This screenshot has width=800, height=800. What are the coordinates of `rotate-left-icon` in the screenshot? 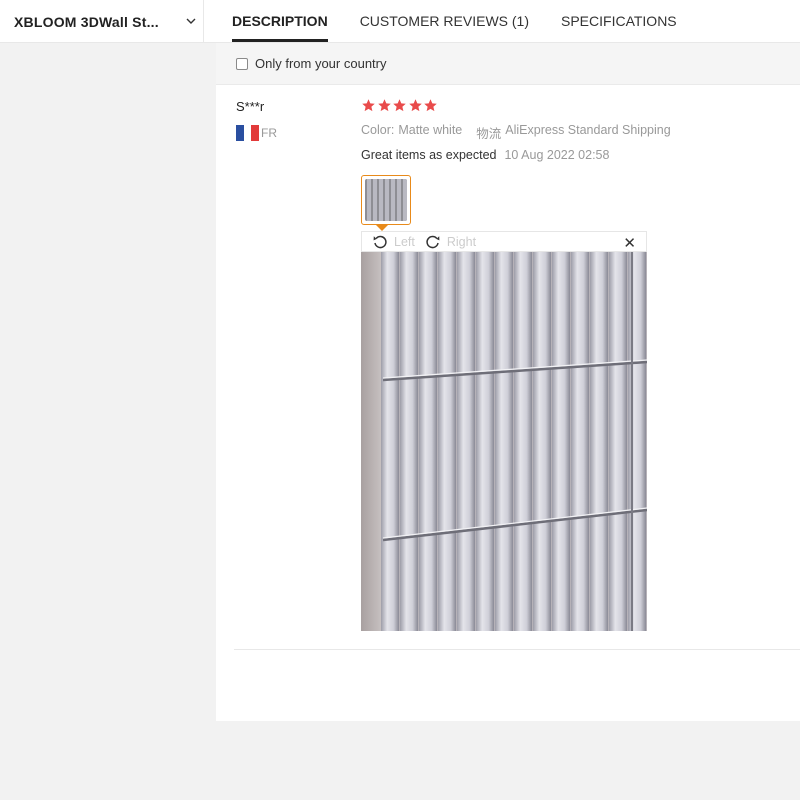 It's located at (380, 241).